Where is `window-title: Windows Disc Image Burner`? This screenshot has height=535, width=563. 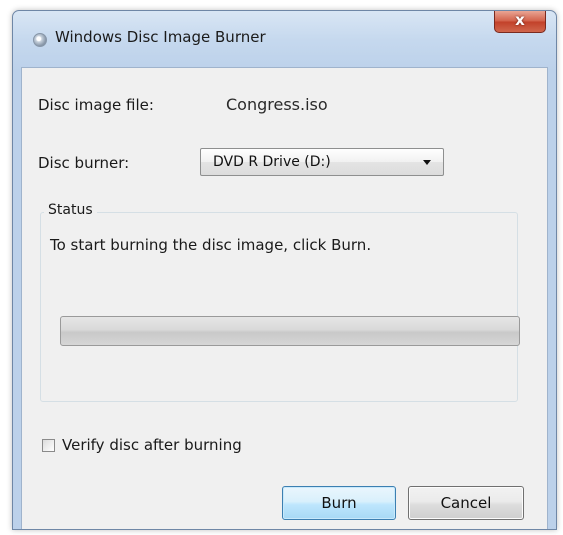
window-title: Windows Disc Image Burner is located at coordinates (160, 37).